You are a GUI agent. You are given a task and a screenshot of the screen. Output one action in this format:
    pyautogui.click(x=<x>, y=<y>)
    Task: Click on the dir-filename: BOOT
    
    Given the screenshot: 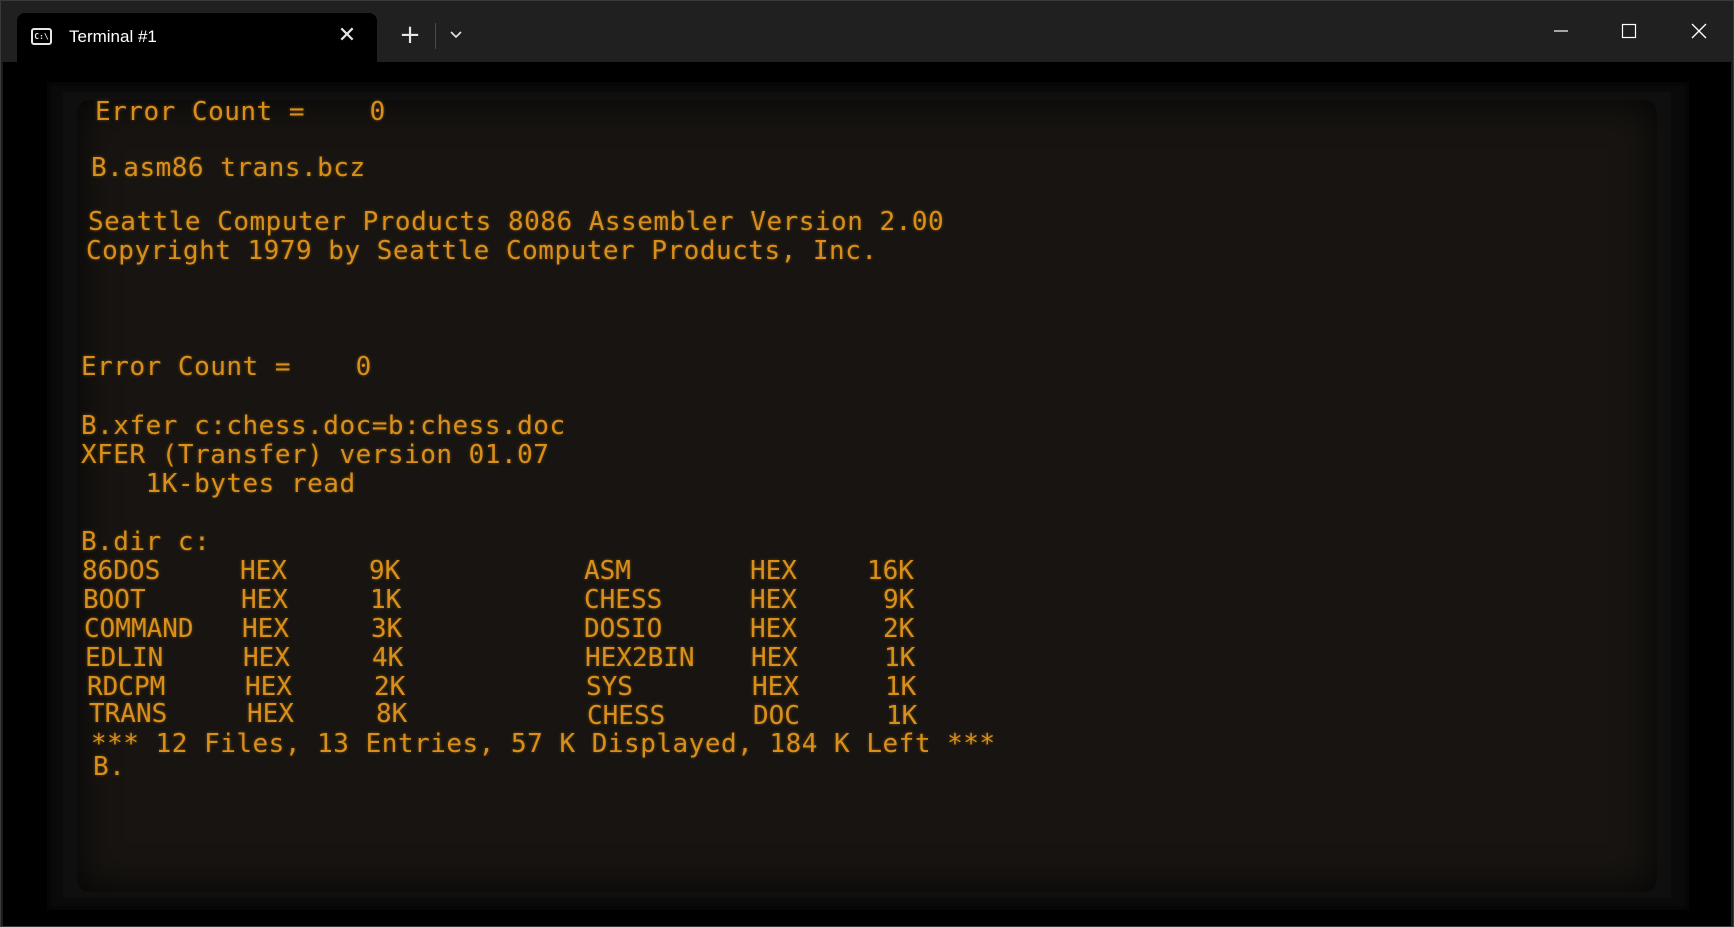 What is the action you would take?
    pyautogui.click(x=114, y=600)
    